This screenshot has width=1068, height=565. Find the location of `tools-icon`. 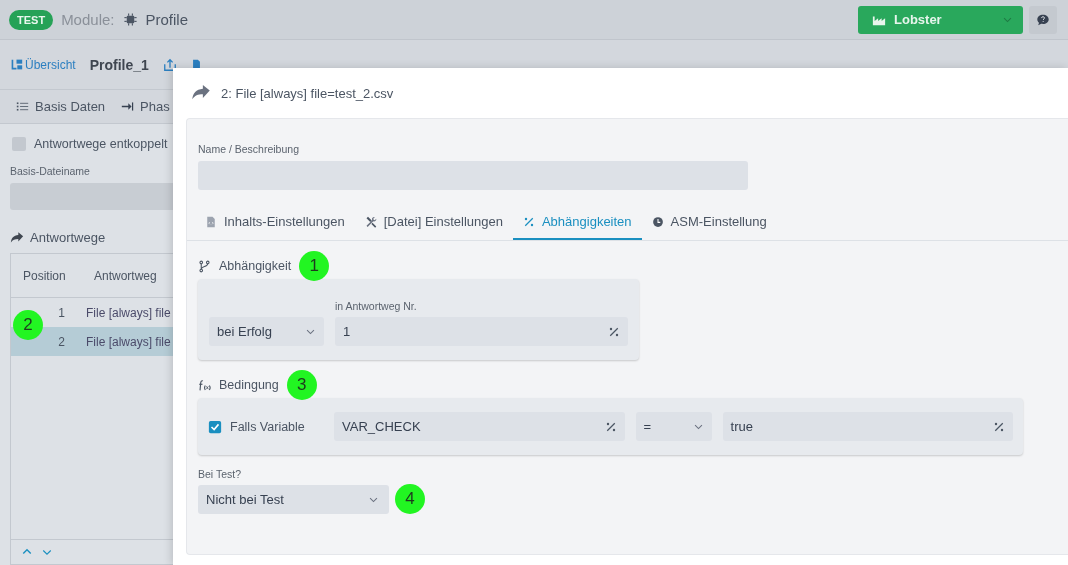

tools-icon is located at coordinates (370, 221).